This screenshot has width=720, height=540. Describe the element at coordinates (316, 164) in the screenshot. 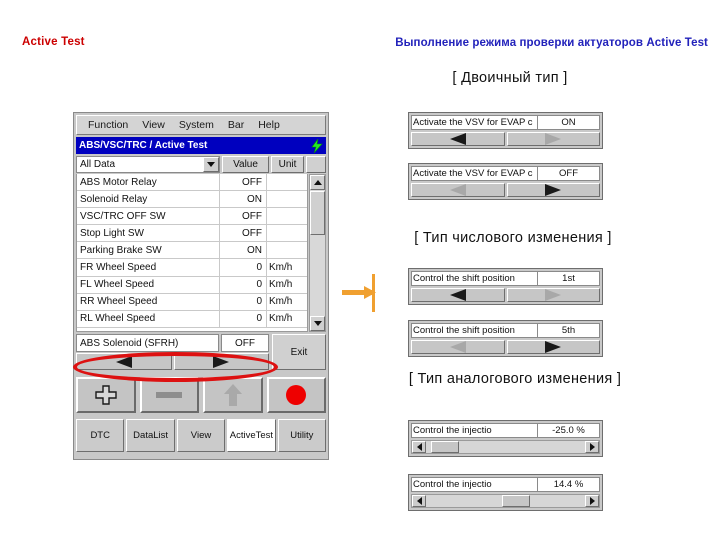

I see `column-header-spacer` at that location.